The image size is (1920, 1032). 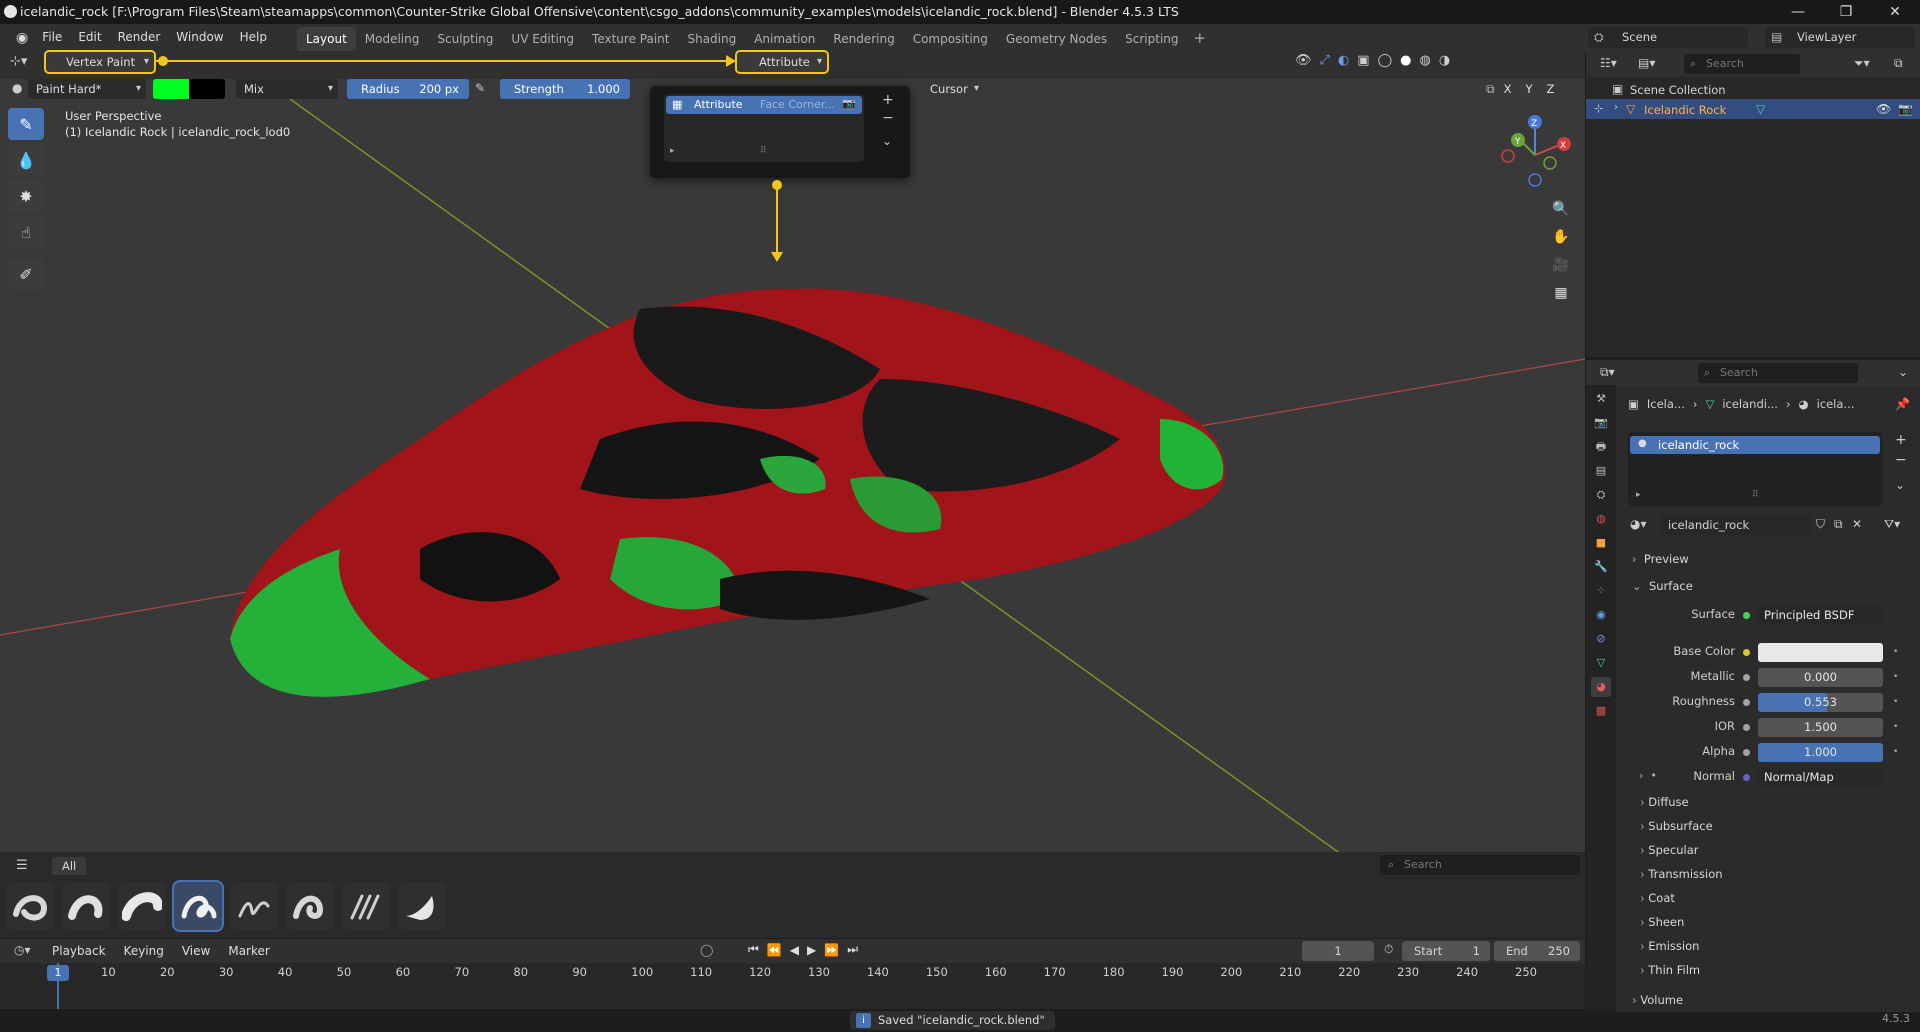 What do you see at coordinates (794, 950) in the screenshot?
I see `play-reverse-icon: ◀` at bounding box center [794, 950].